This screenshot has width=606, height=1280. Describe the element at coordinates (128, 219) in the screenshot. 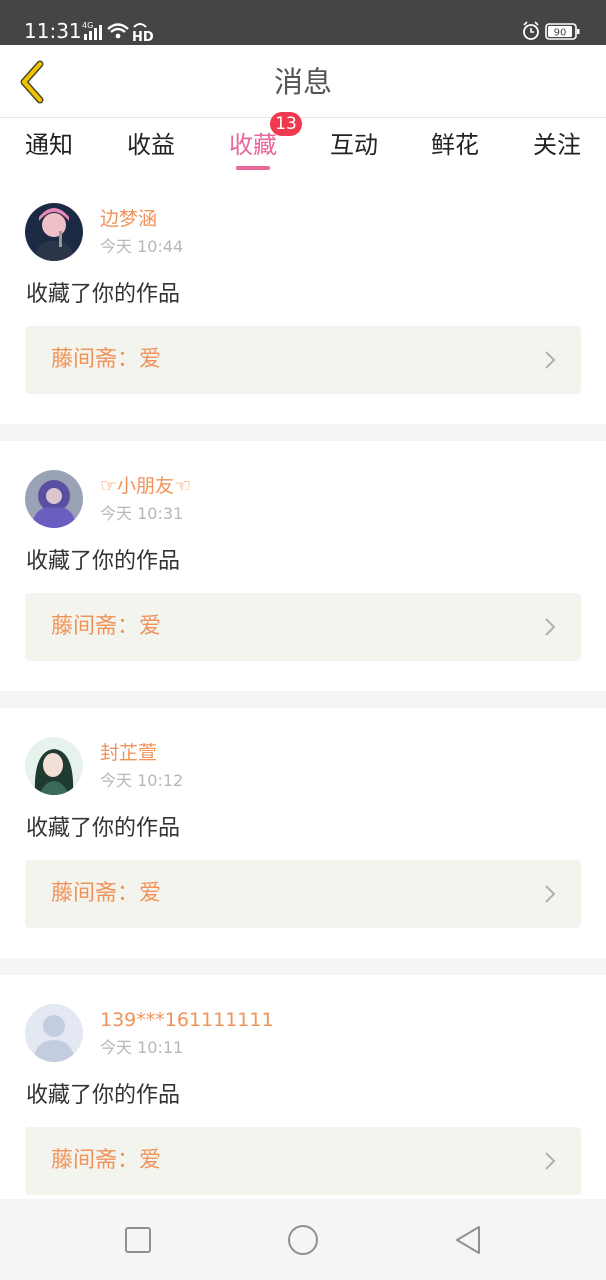

I see `user-name: 边梦涵` at that location.